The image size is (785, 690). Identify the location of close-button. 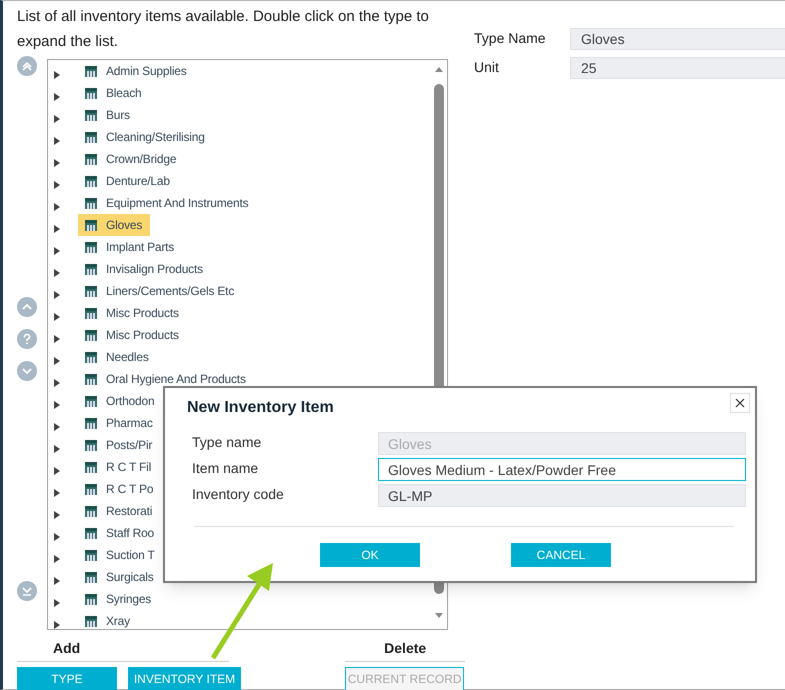
(740, 403).